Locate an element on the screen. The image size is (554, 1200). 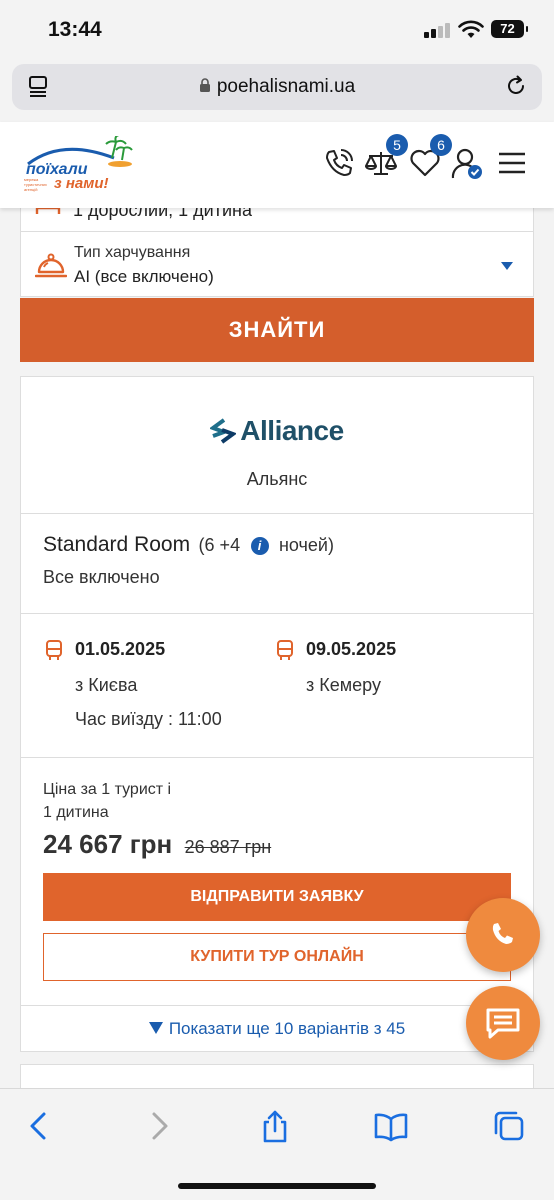
bookmarks-icon is located at coordinates (391, 1126).